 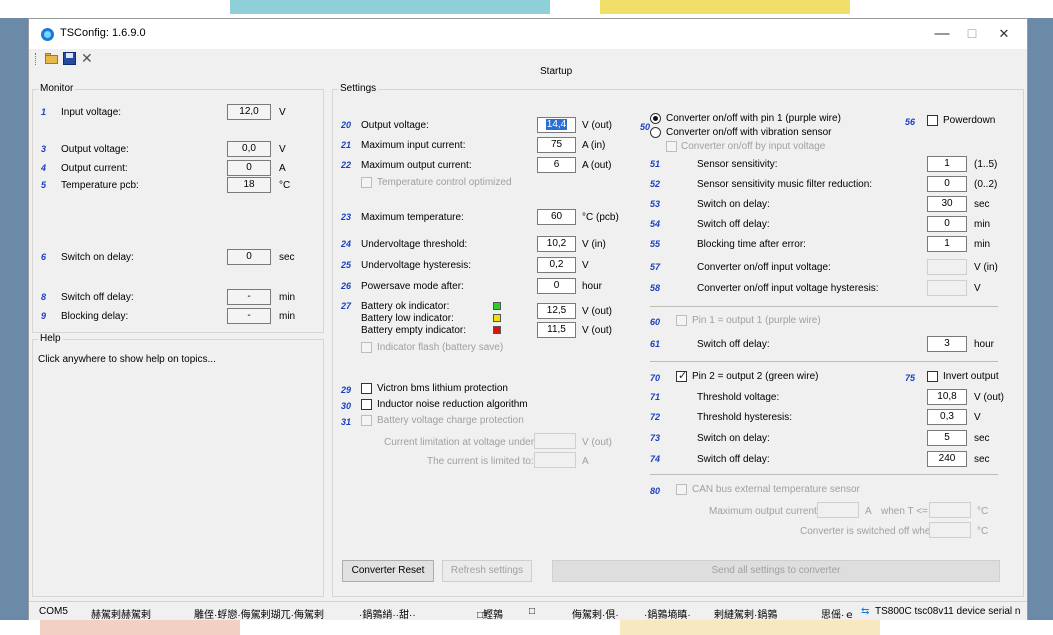 I want to click on send-all-settings-button: Send all settings to converter, so click(x=776, y=571).